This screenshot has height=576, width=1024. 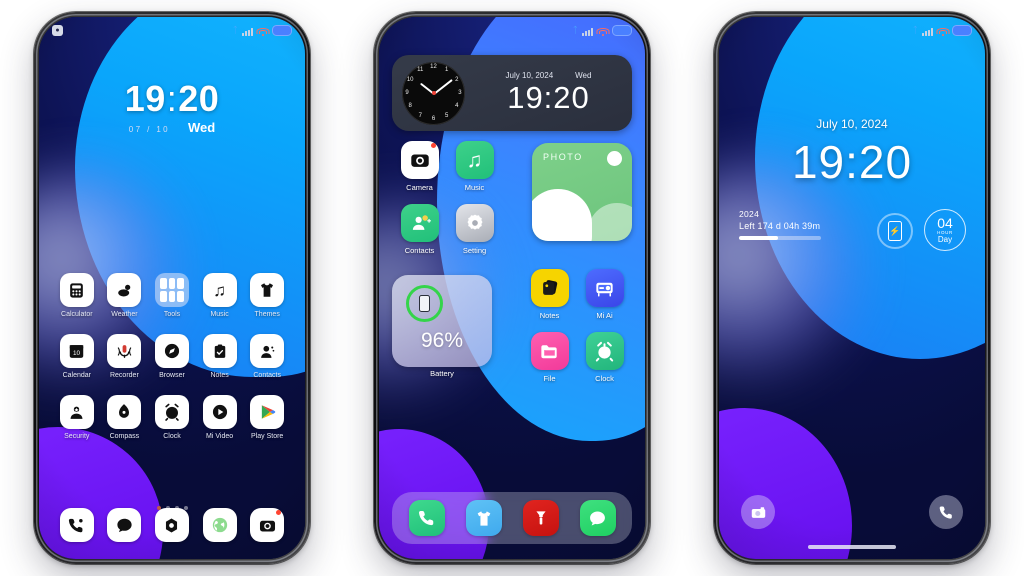 I want to click on status-bar: ᛏ, so click(x=512, y=30).